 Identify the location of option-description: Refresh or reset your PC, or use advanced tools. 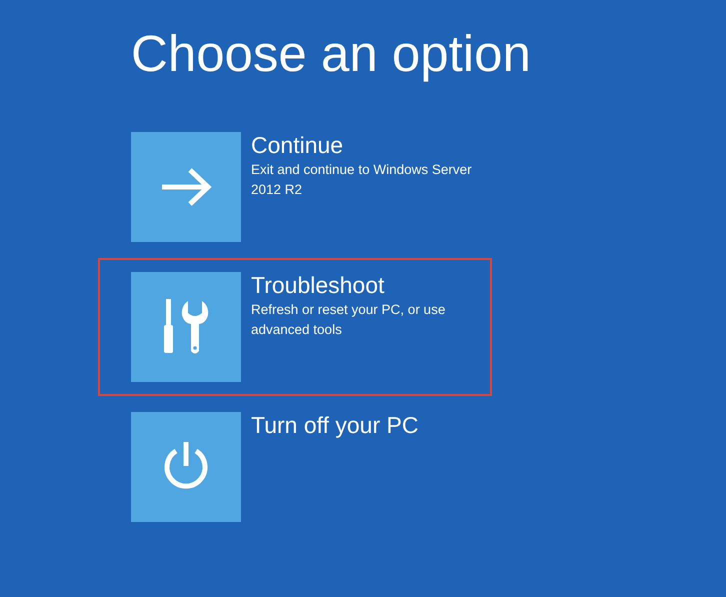
(348, 320).